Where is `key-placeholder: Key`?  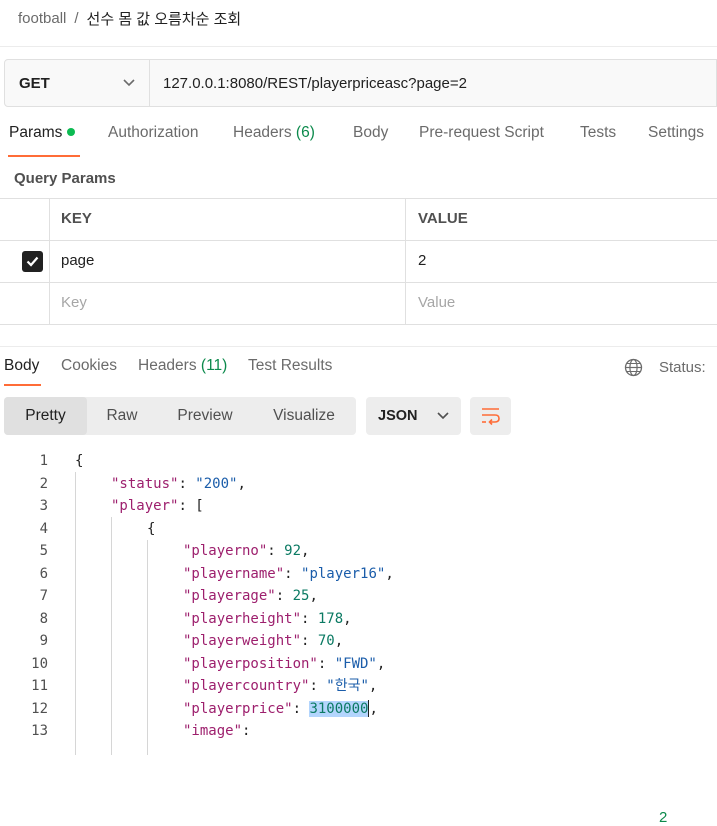
key-placeholder: Key is located at coordinates (74, 302).